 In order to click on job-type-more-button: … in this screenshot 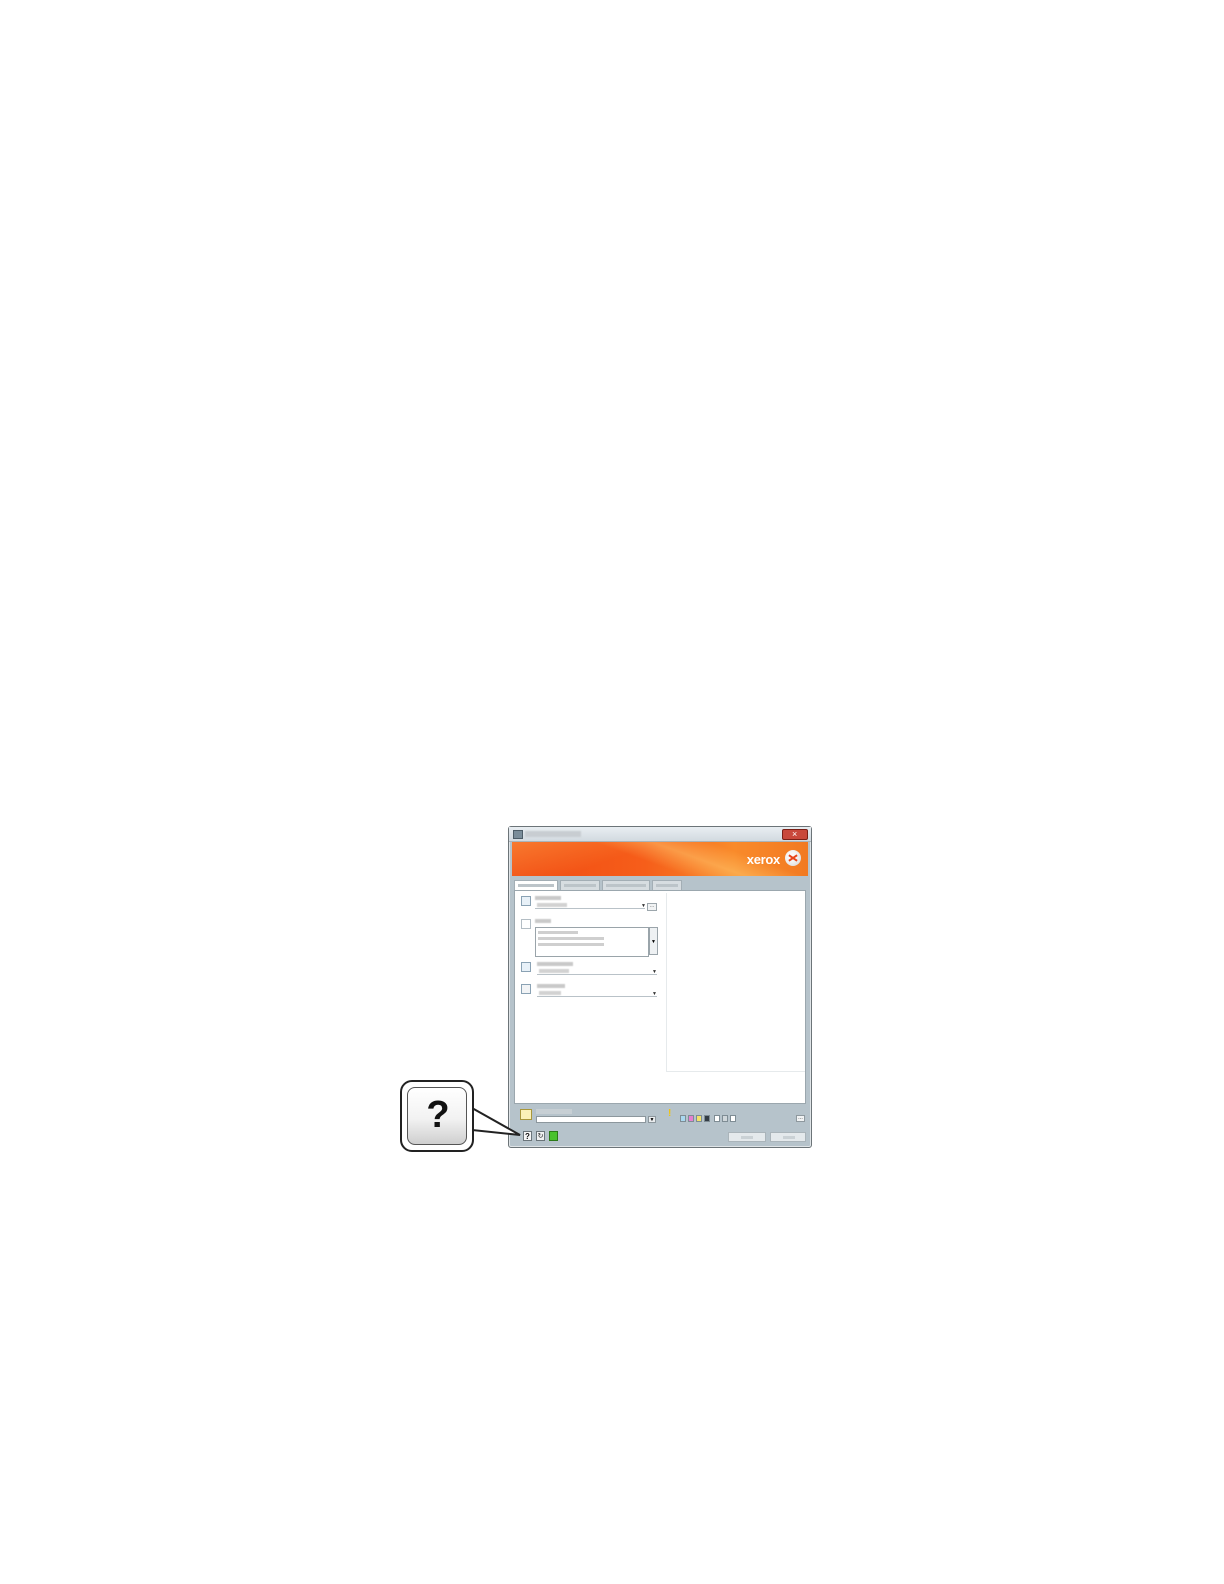, I will do `click(652, 907)`.